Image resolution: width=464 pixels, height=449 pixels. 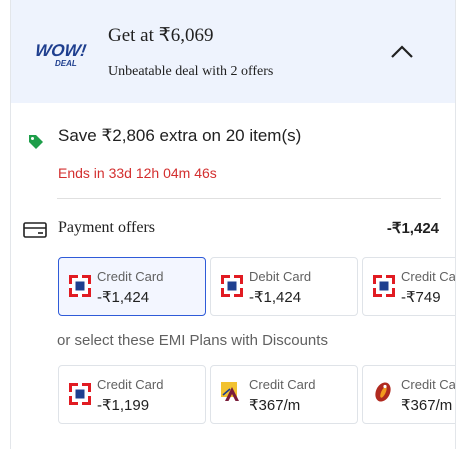 I want to click on payment-offer-card-debit: Debit Card -₹1,424, so click(x=284, y=286).